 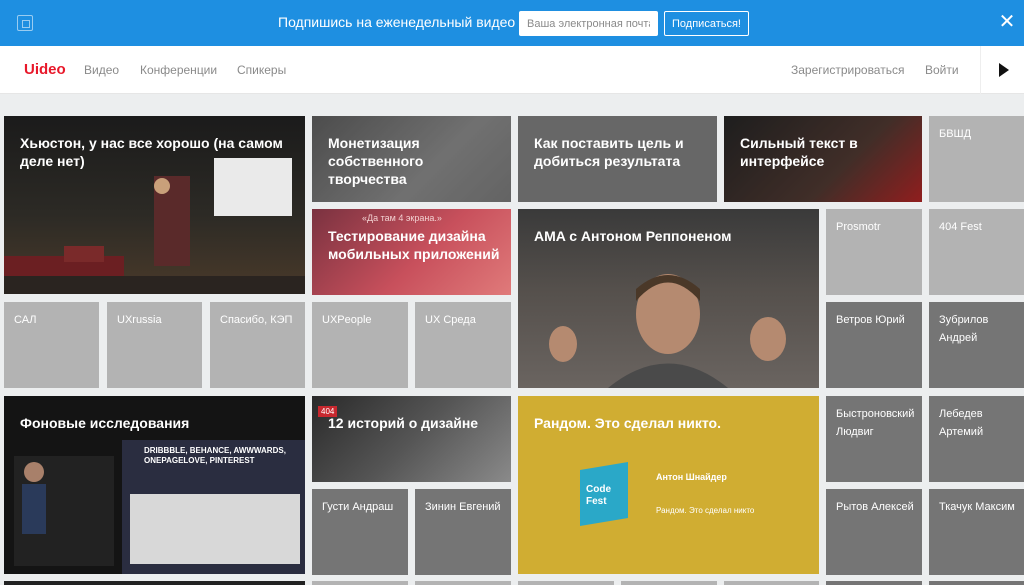 What do you see at coordinates (609, 152) in the screenshot?
I see `video-title: Как поставить цель и добиться результата` at bounding box center [609, 152].